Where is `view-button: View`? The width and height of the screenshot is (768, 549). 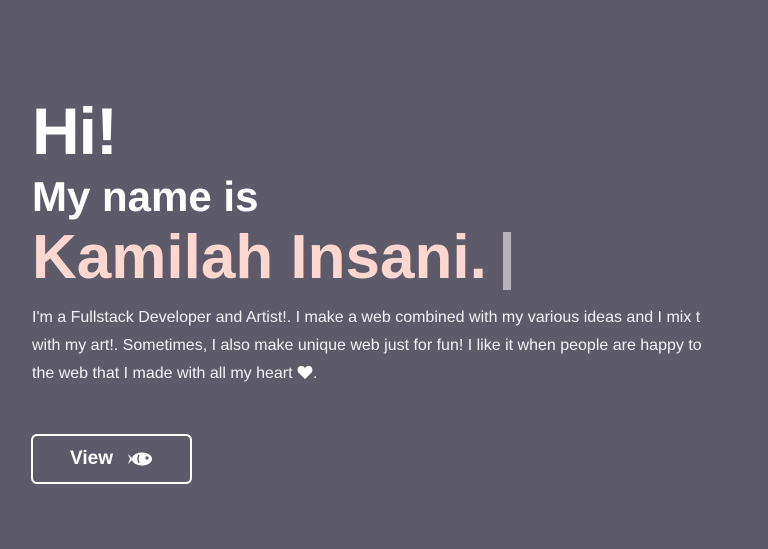
view-button: View is located at coordinates (111, 459).